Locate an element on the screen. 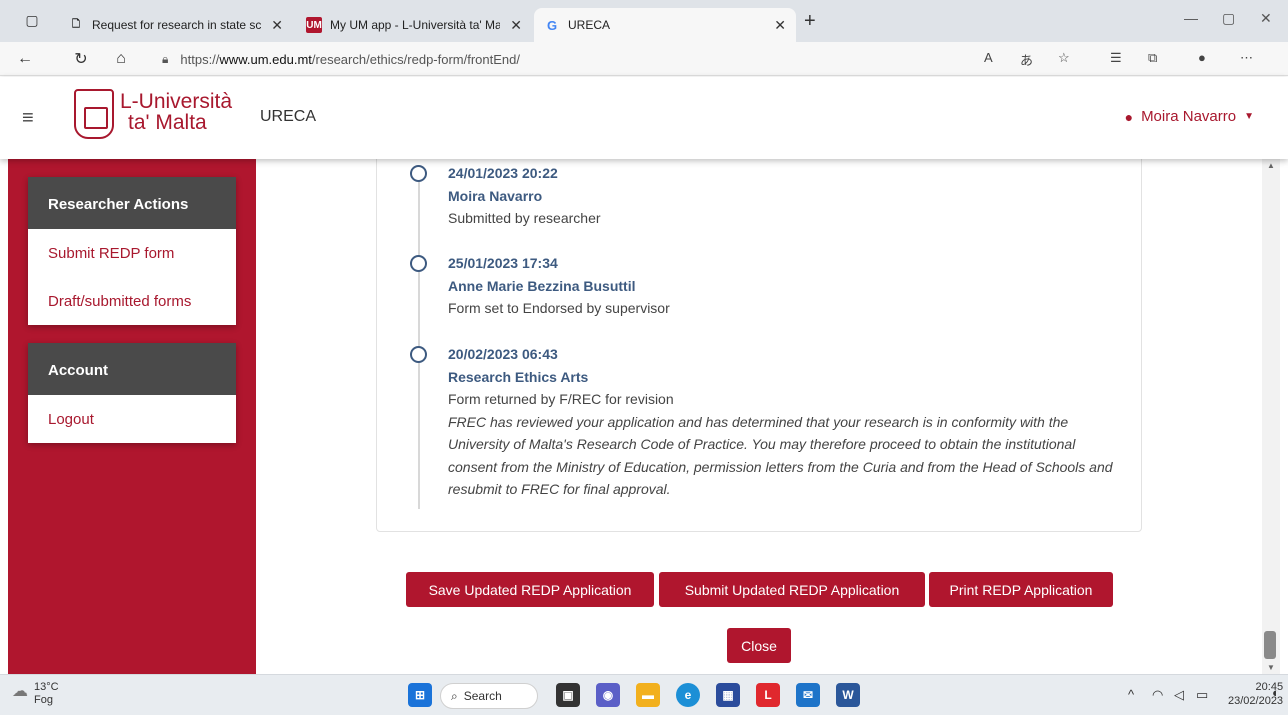 This screenshot has height=715, width=1288. panel-title: Account is located at coordinates (132, 369).